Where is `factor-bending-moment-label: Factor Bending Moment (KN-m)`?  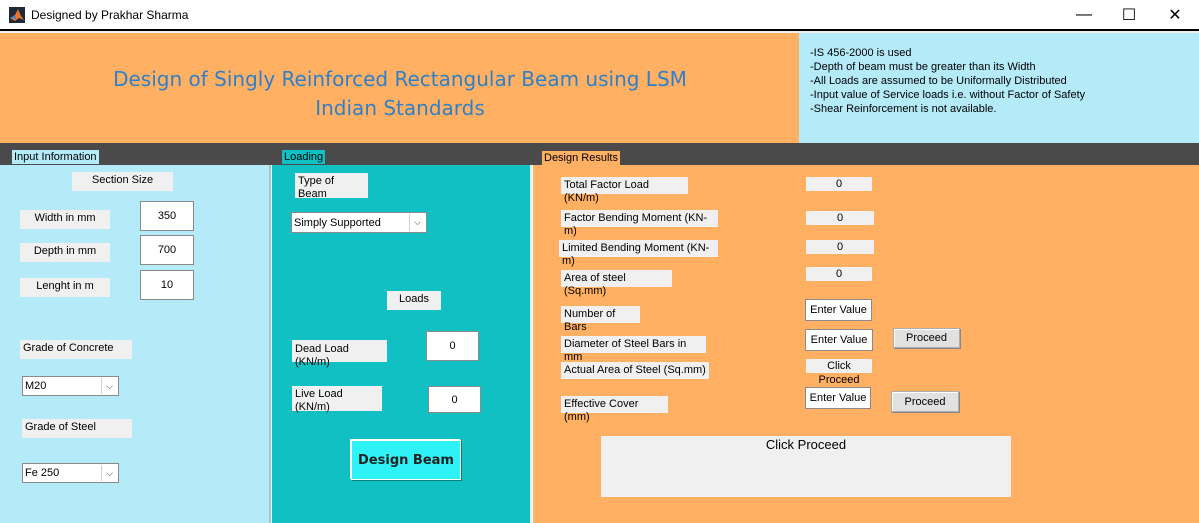 factor-bending-moment-label: Factor Bending Moment (KN-m) is located at coordinates (639, 223).